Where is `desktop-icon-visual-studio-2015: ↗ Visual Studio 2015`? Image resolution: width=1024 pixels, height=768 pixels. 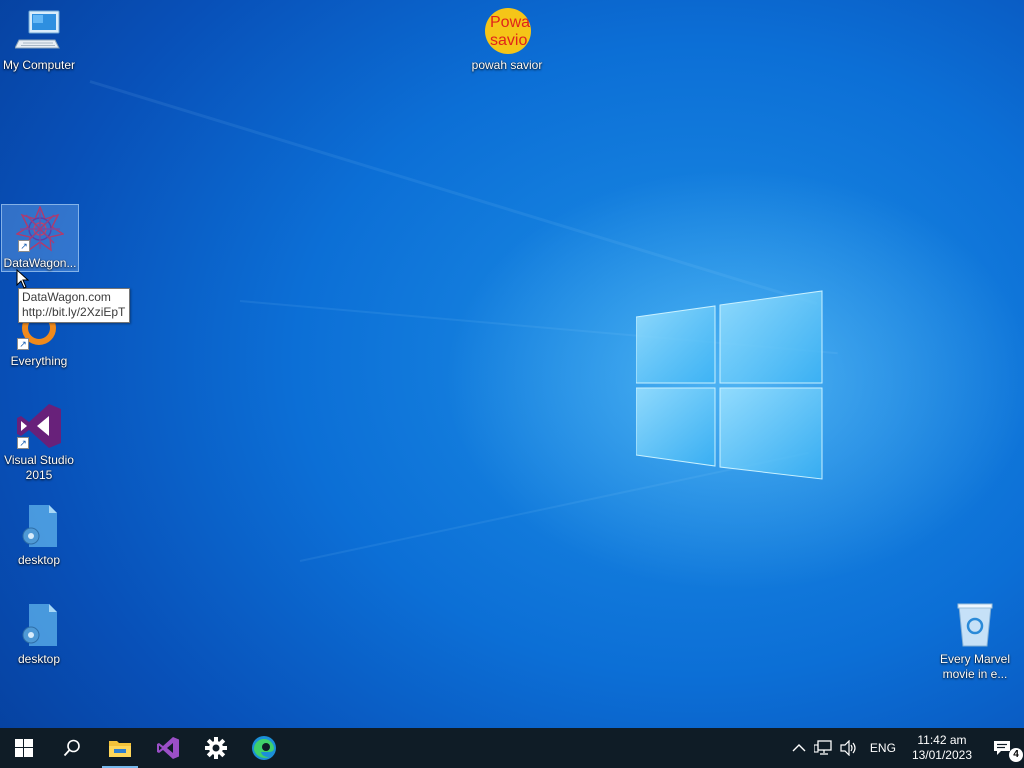
desktop-icon-visual-studio-2015: ↗ Visual Studio 2015 is located at coordinates (39, 443).